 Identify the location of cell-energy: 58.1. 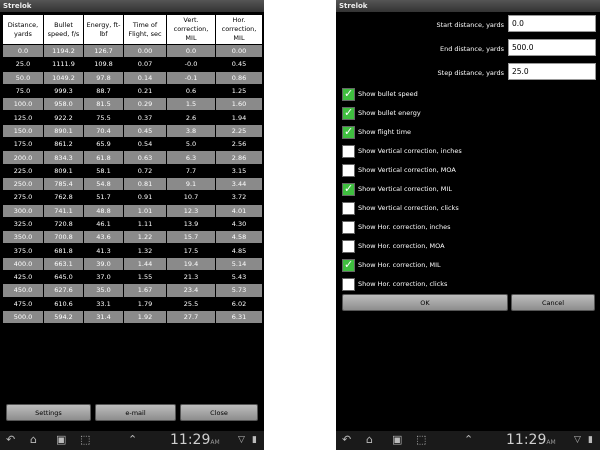
(103, 170).